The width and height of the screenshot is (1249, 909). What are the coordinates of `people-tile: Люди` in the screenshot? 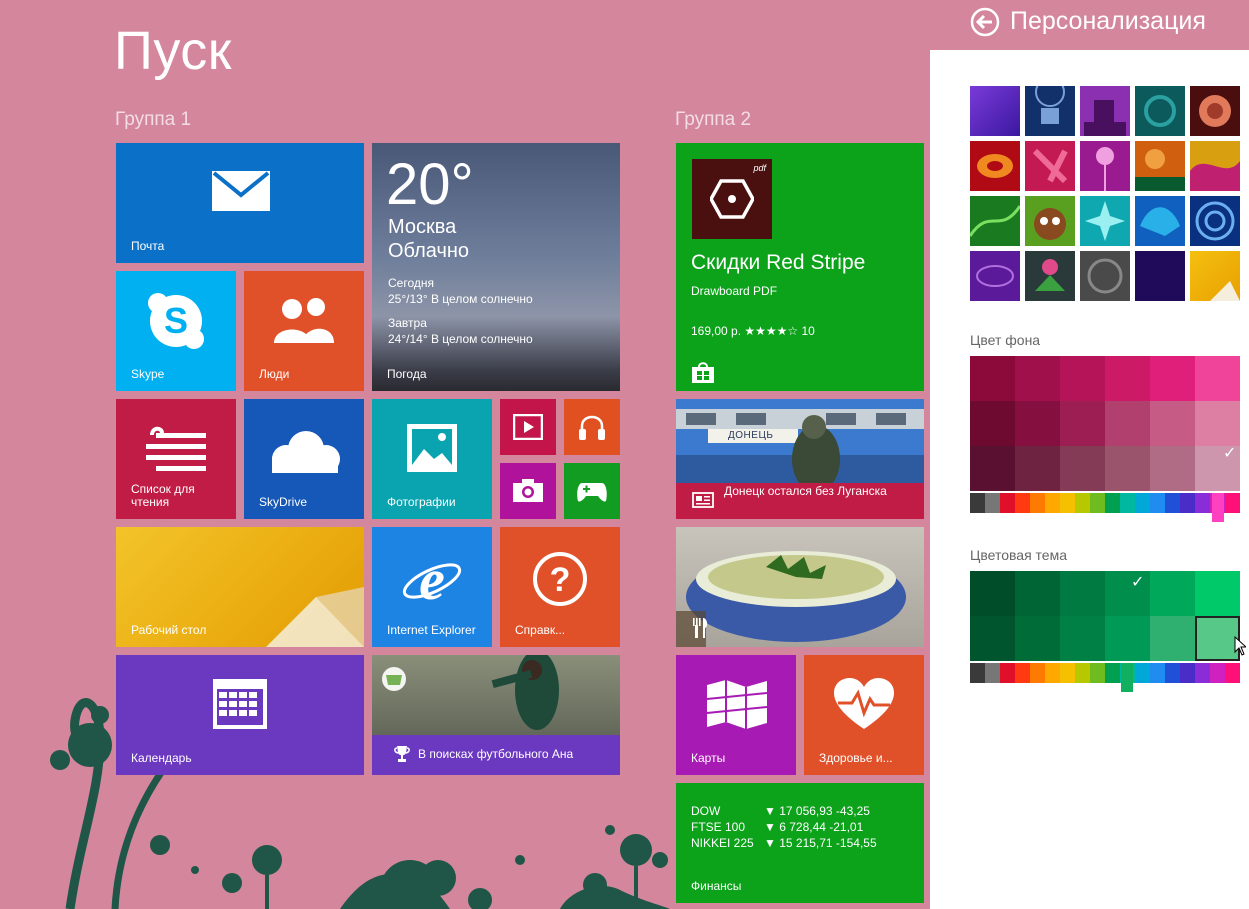 It's located at (304, 331).